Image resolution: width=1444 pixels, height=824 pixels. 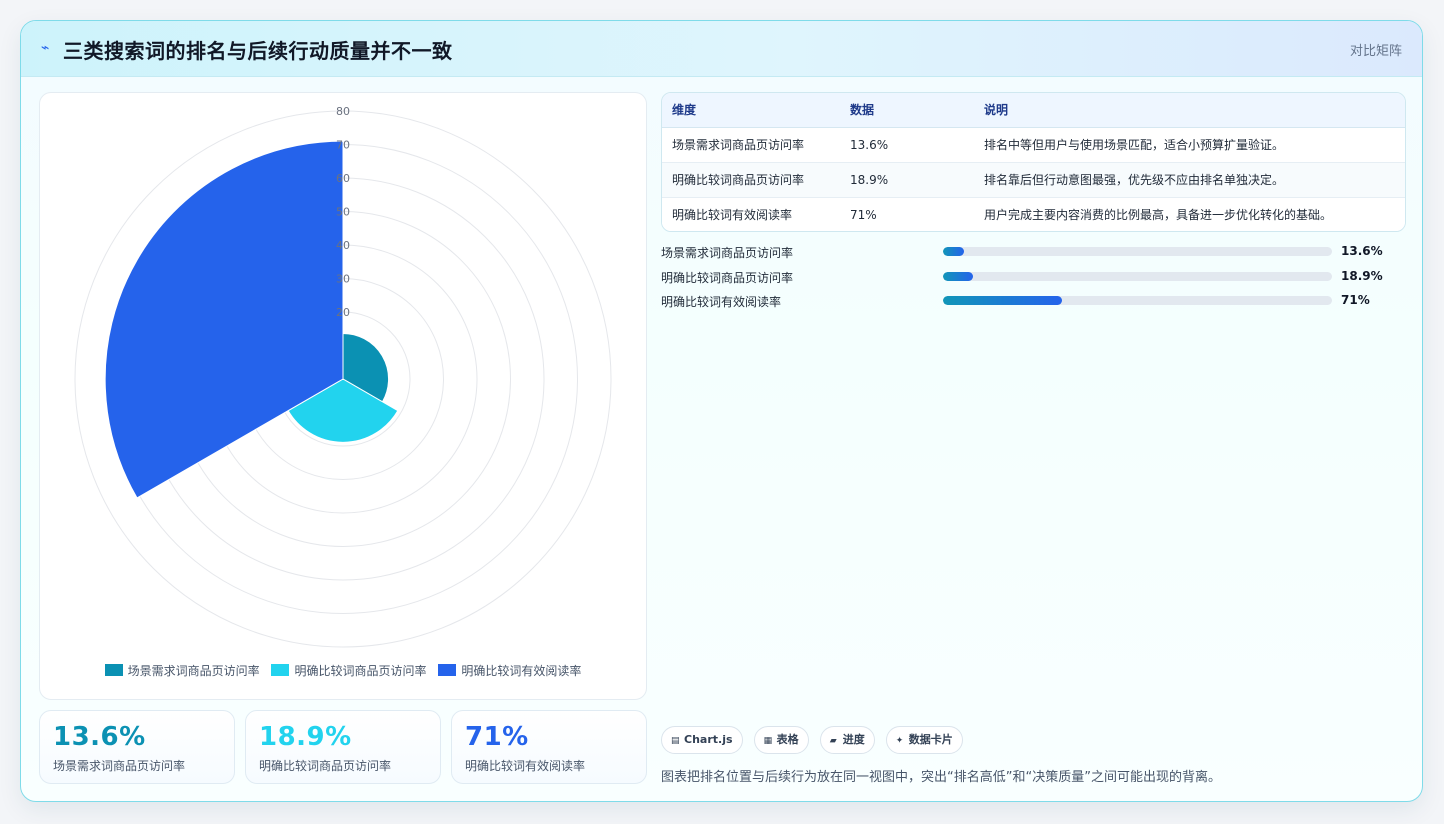 What do you see at coordinates (751, 110) in the screenshot?
I see `column-header-dimension: 维度` at bounding box center [751, 110].